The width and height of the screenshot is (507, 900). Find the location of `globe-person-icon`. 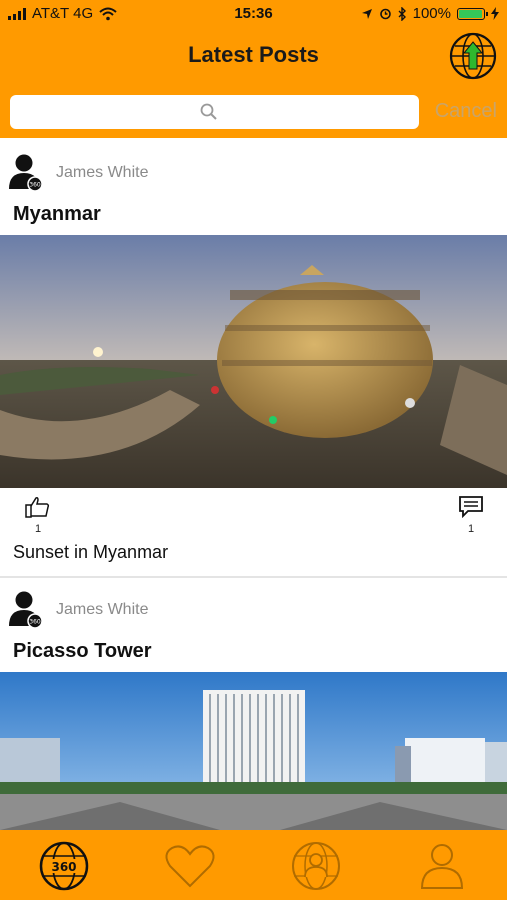

globe-person-icon is located at coordinates (316, 865).